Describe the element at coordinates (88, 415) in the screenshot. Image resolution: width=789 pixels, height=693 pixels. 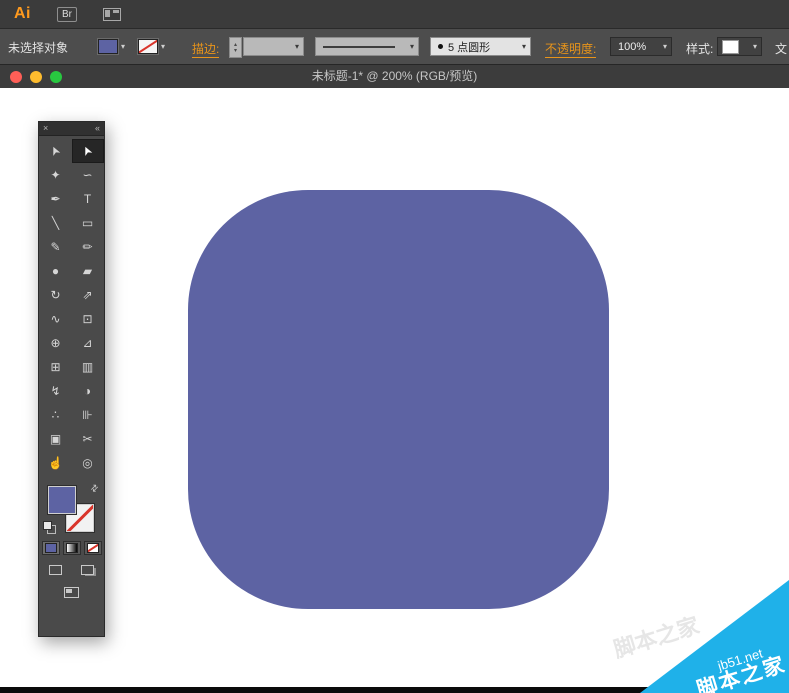
I see `tool-column-graph: ⊪` at that location.